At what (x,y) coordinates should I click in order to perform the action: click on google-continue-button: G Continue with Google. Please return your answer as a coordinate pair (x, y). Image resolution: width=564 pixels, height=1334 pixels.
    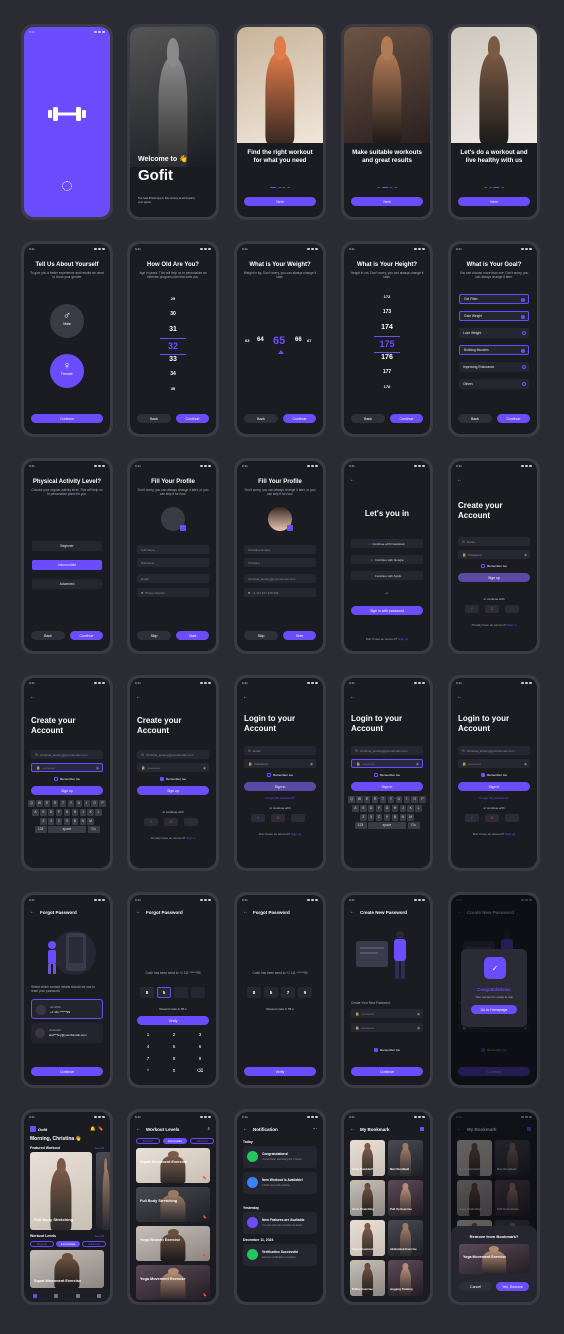
    Looking at the image, I should click on (387, 559).